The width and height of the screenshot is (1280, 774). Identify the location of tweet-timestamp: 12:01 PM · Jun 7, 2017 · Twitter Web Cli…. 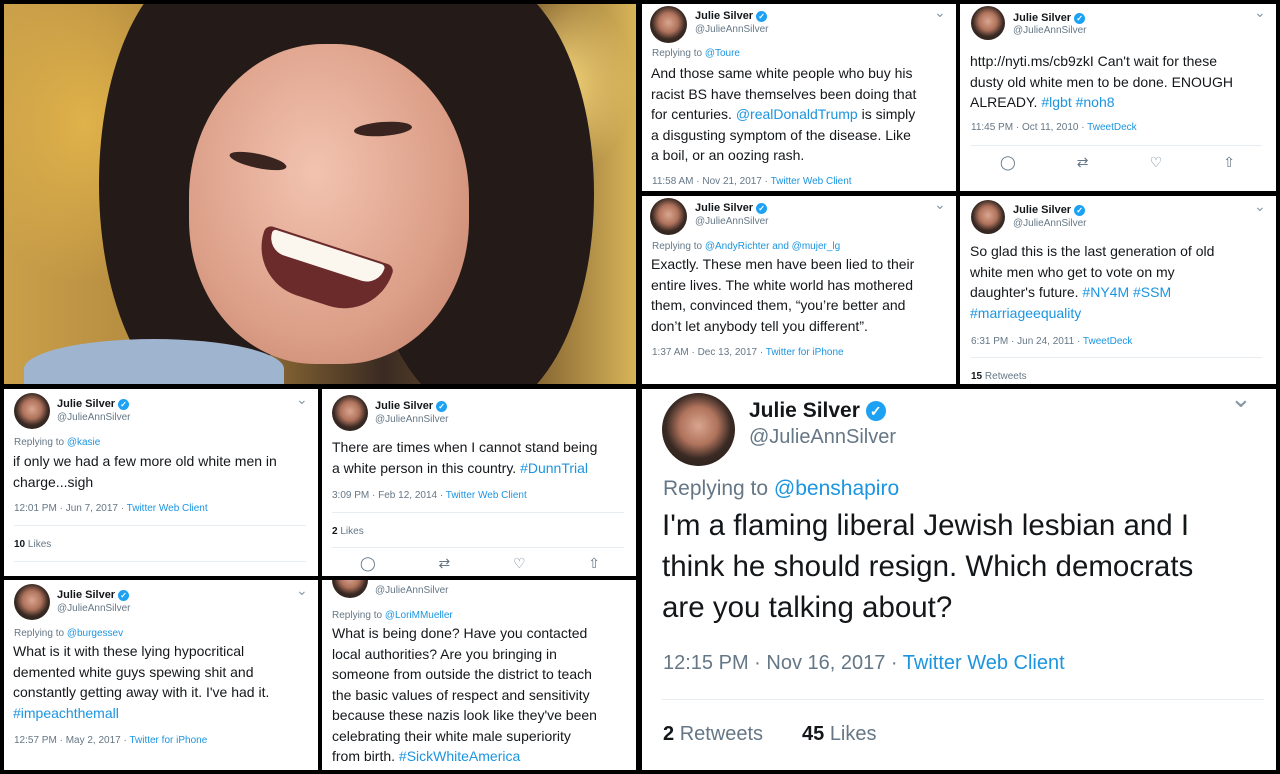
(111, 508).